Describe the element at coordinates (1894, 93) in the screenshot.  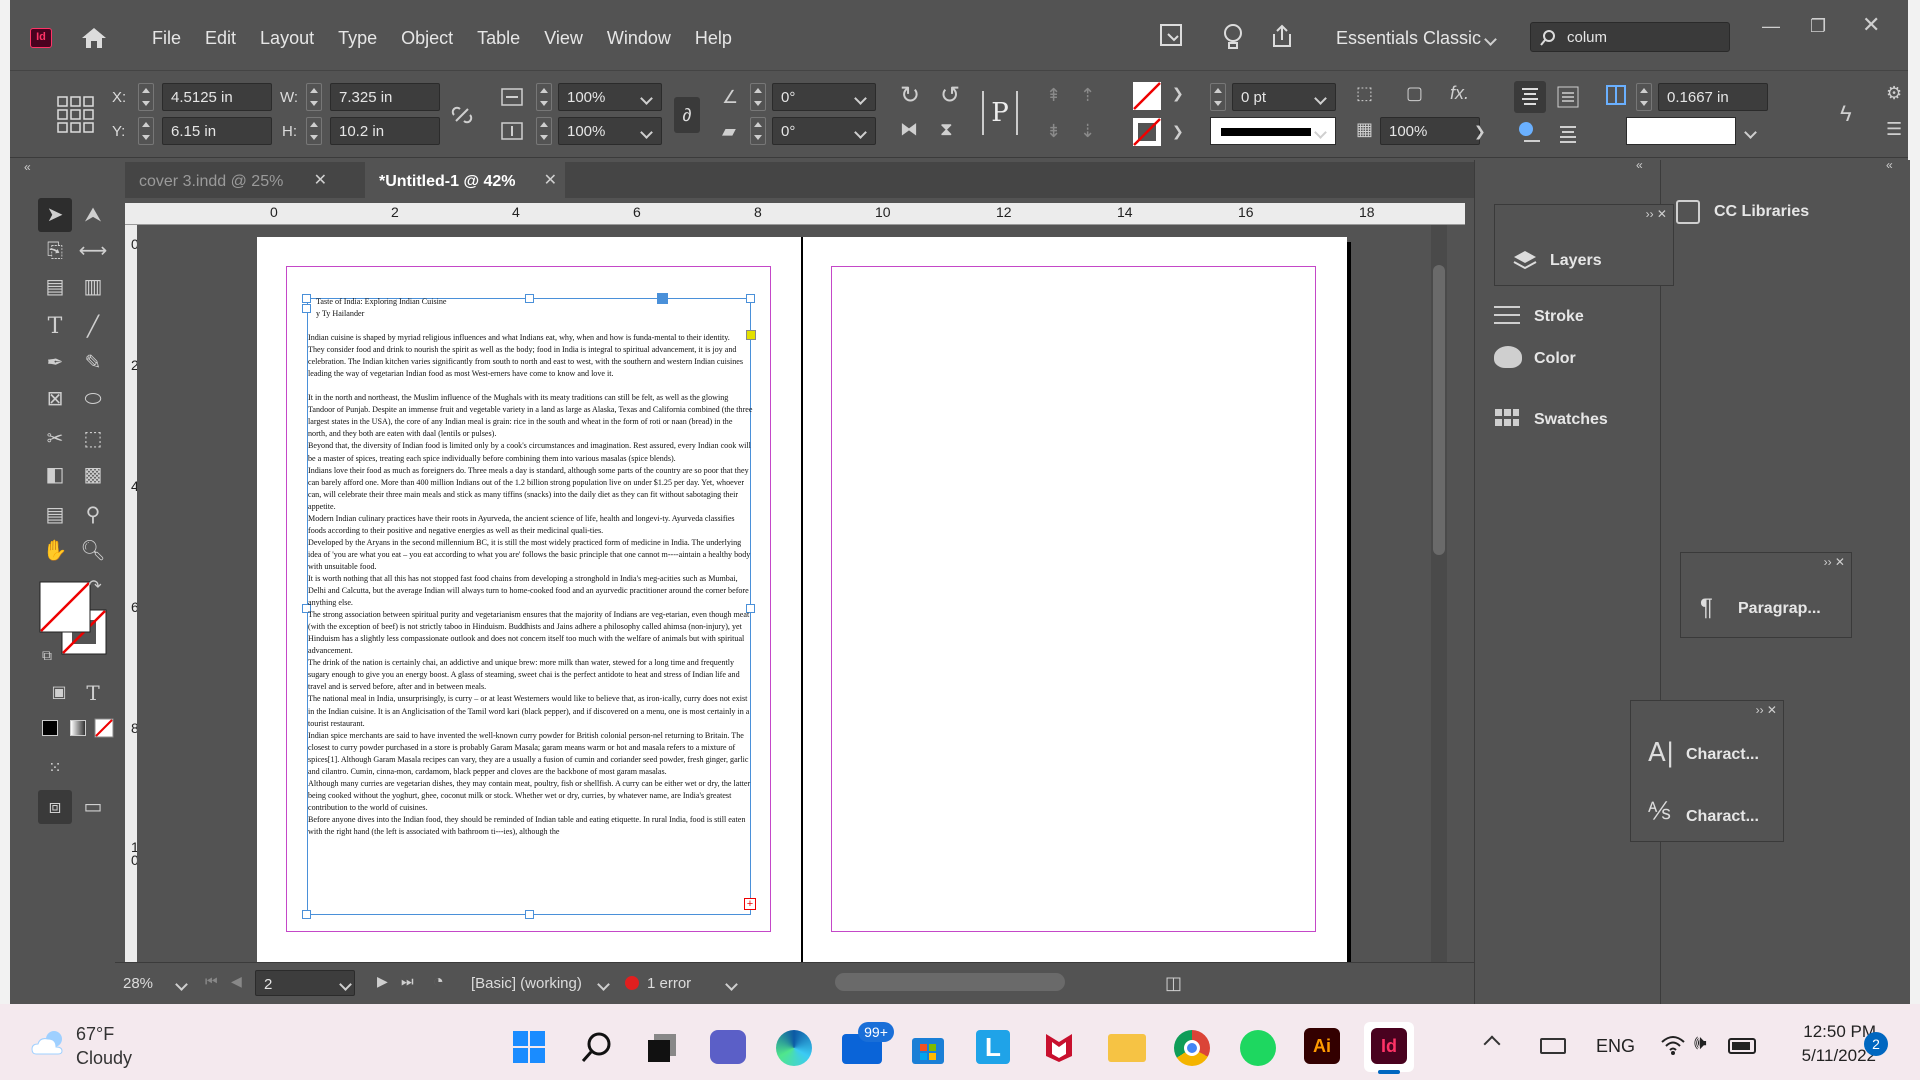
I see `settings-gear-icon: ⚙` at that location.